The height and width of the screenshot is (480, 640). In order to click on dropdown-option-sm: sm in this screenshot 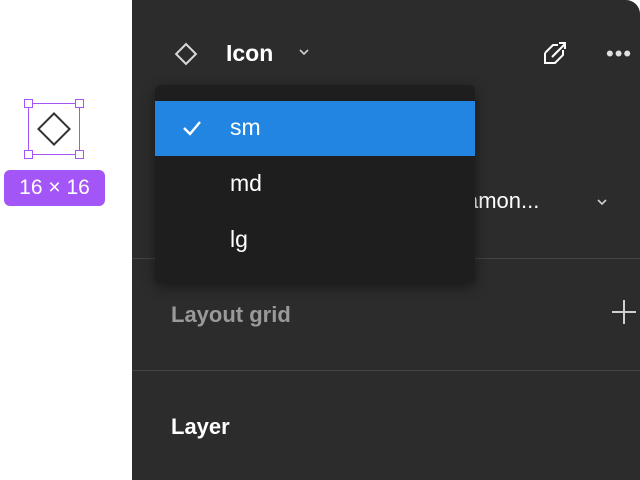, I will do `click(315, 128)`.